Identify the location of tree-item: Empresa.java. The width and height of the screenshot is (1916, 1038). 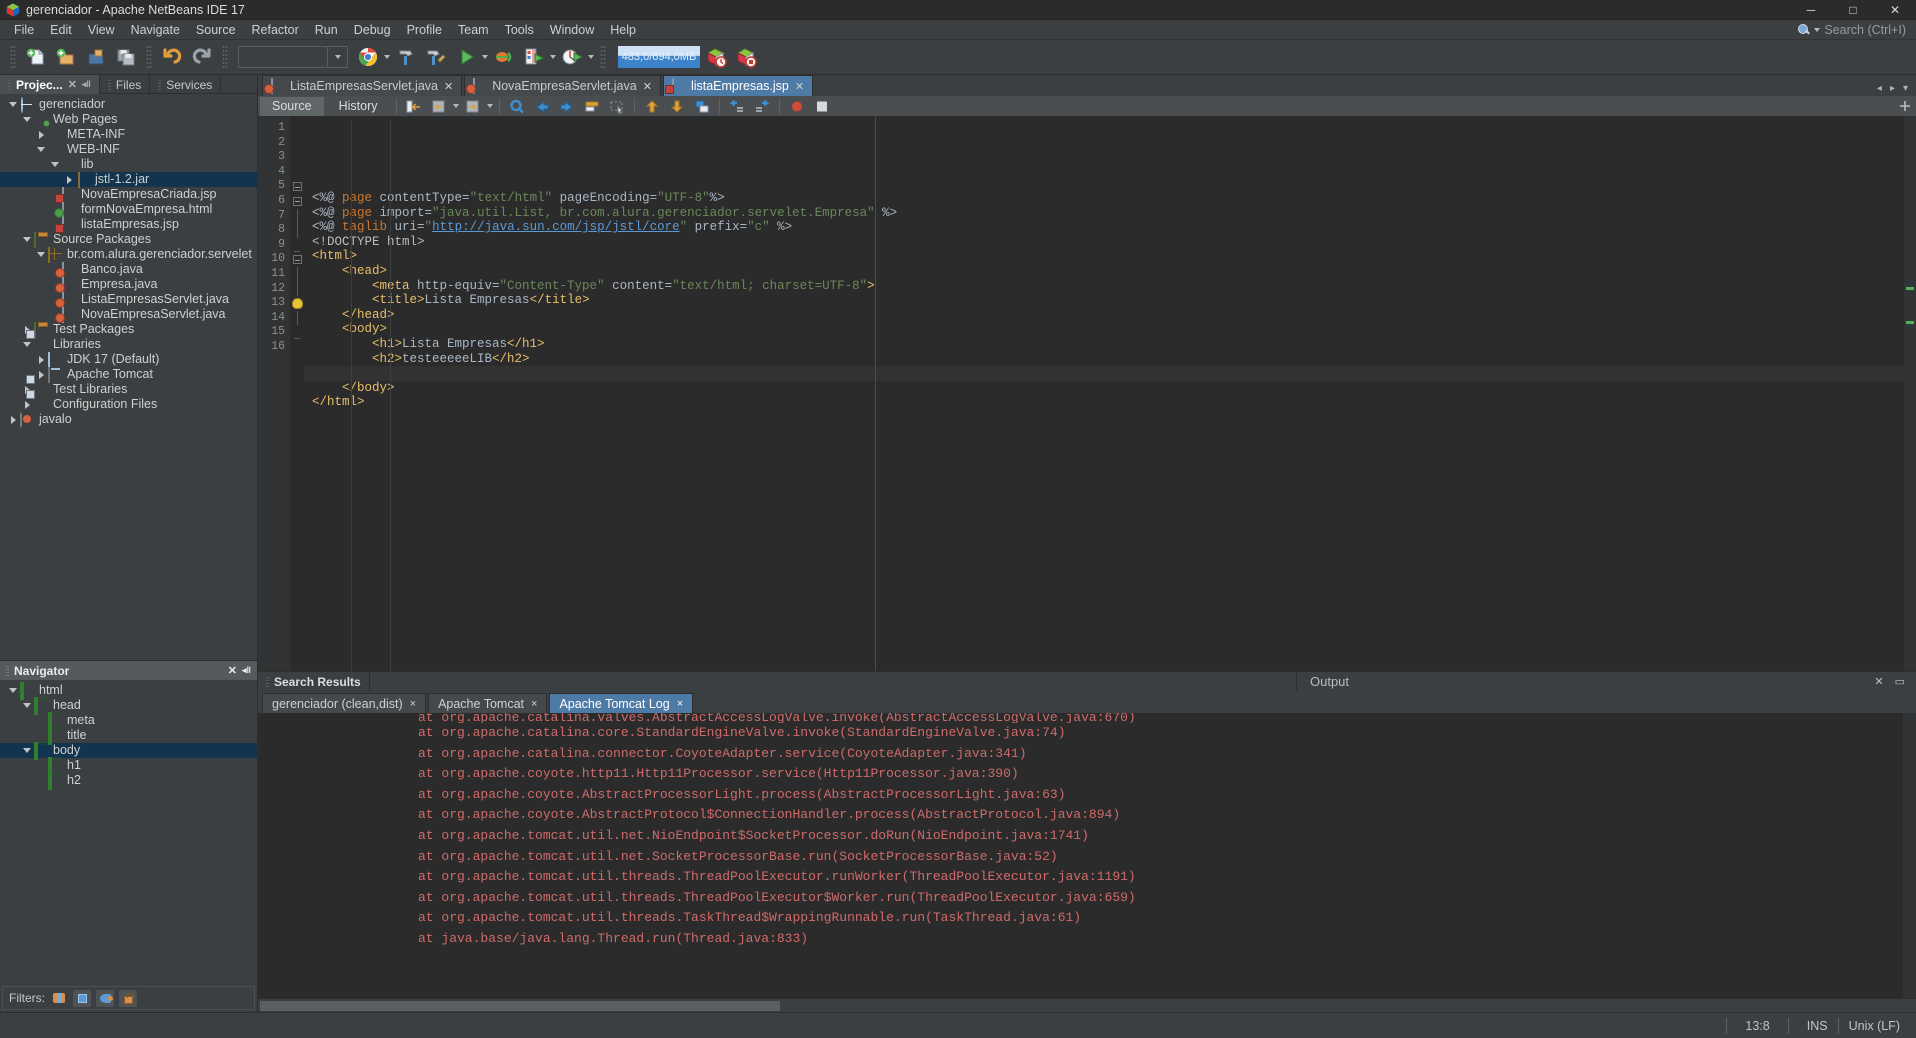
(128, 284).